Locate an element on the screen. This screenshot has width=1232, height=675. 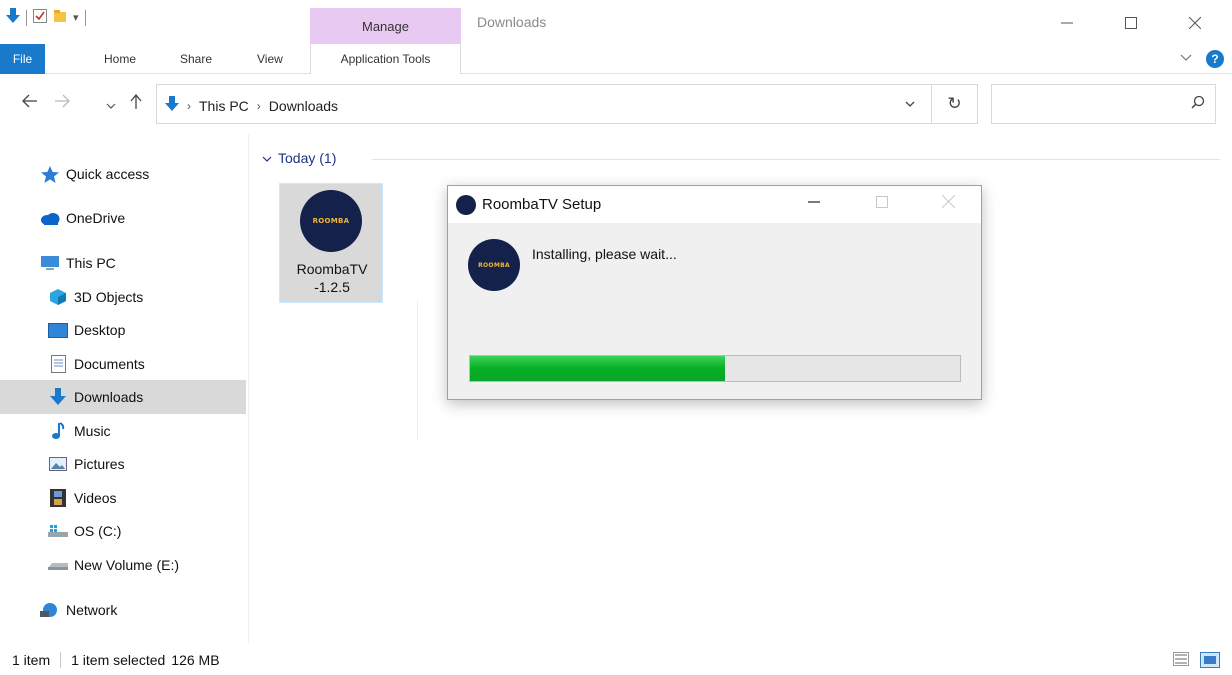
refresh-icon: ↻ is located at coordinates (954, 103).